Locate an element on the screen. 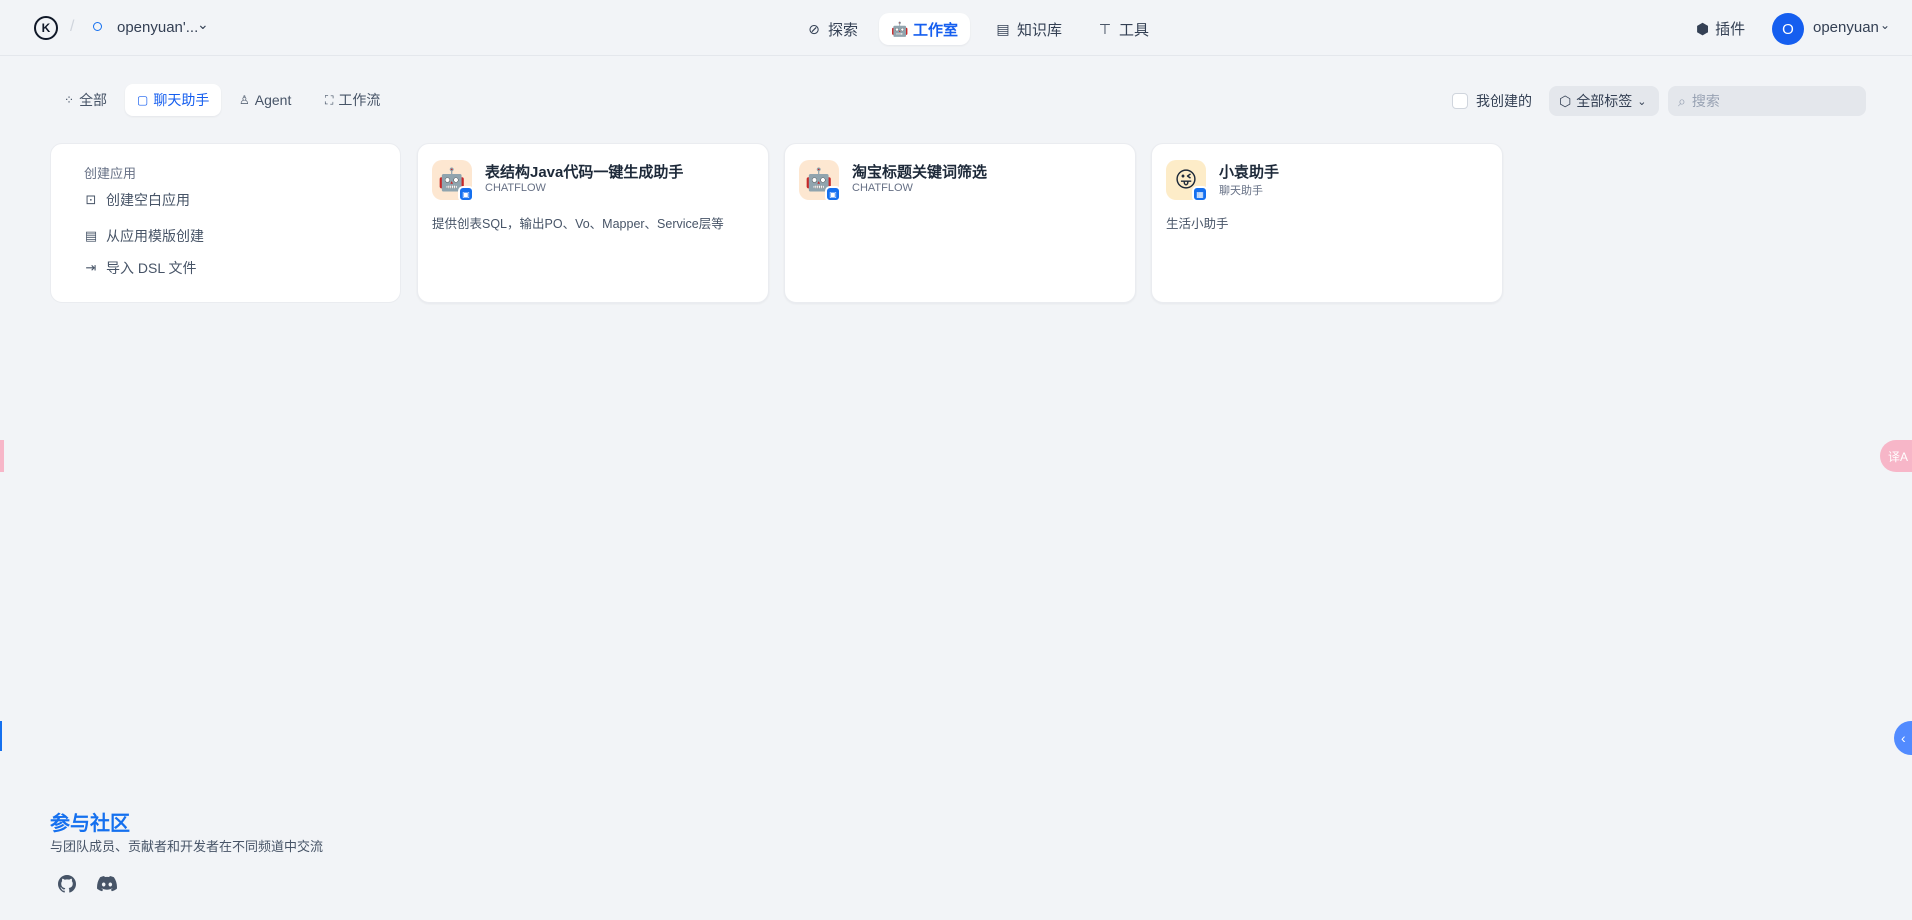 Image resolution: width=1912 pixels, height=920 pixels. nav-knowledge: ▤ 知识库 is located at coordinates (1028, 29).